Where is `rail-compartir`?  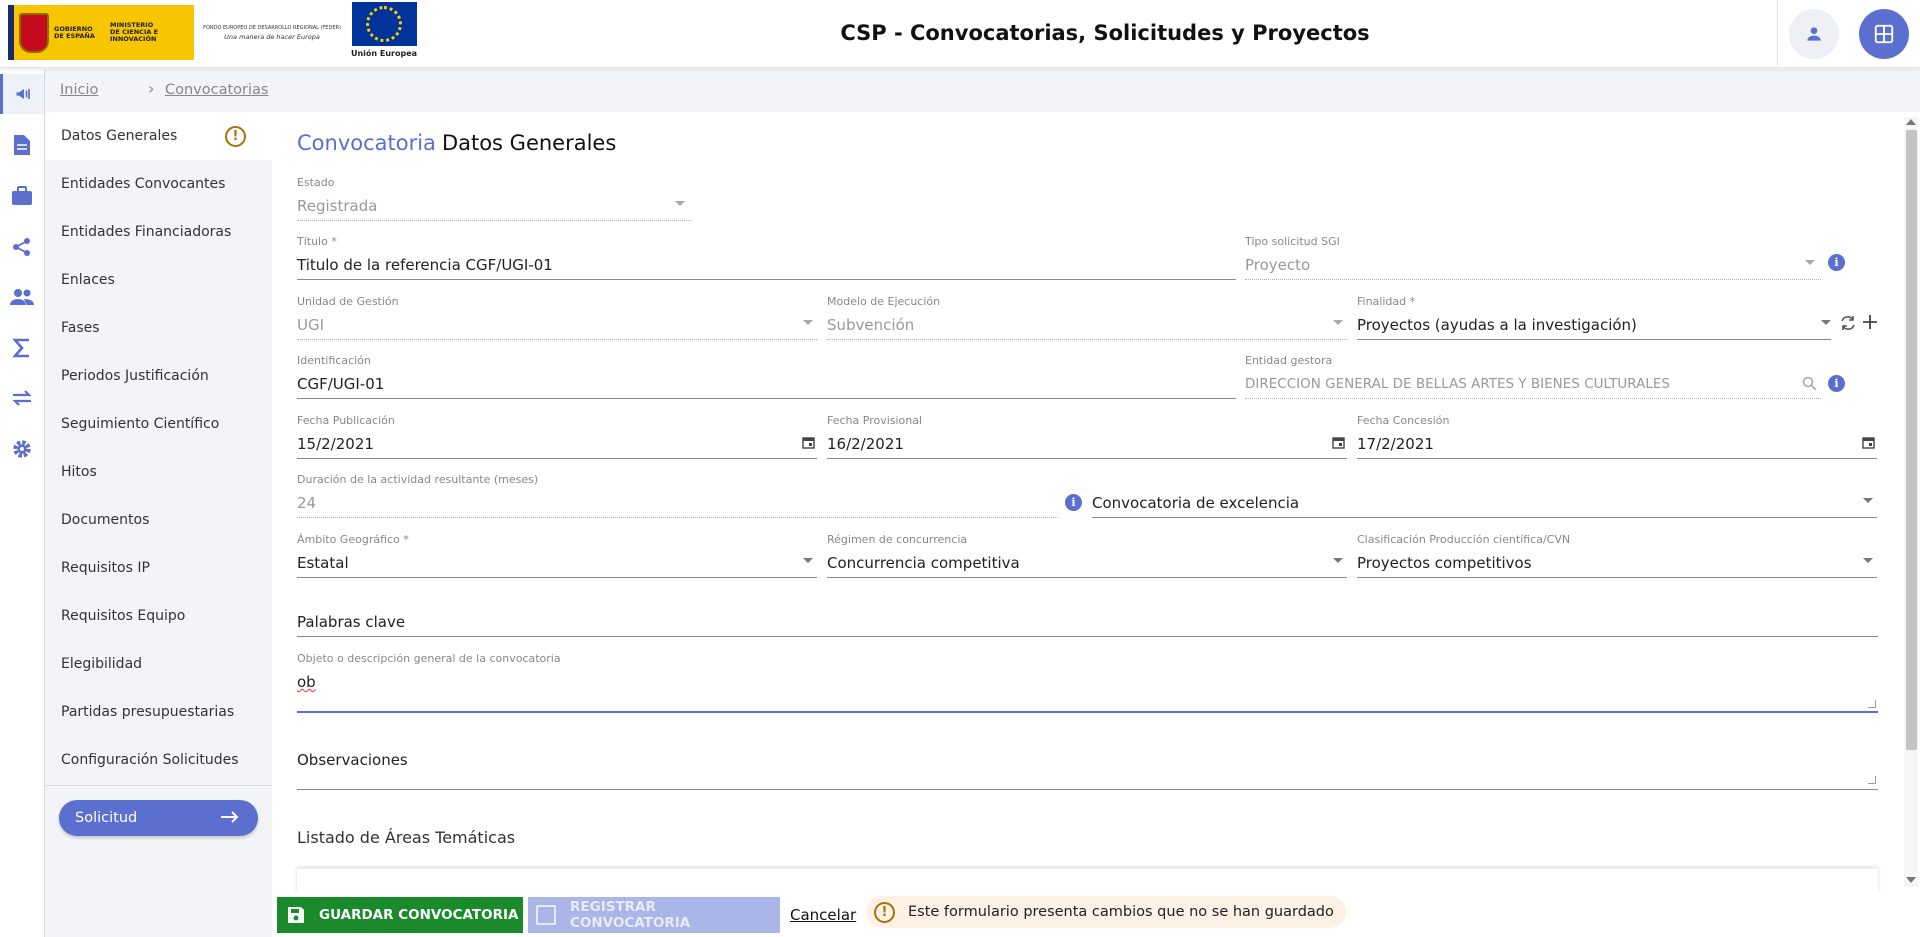
rail-compartir is located at coordinates (22, 247).